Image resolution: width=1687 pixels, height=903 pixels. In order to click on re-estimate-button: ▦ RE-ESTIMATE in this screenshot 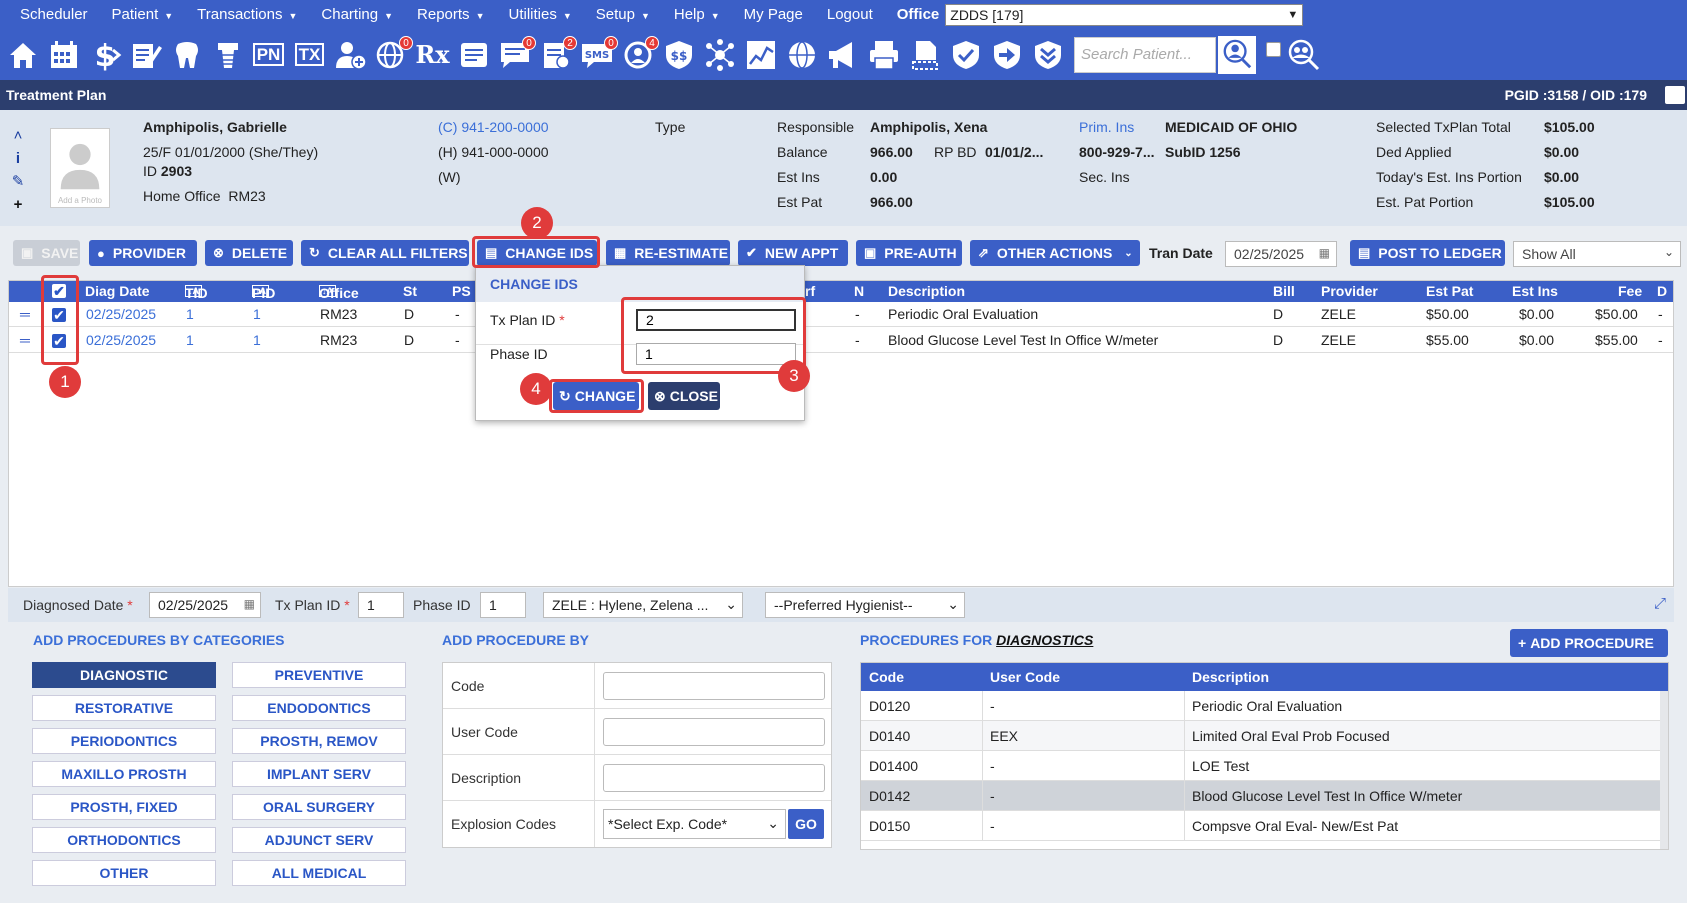, I will do `click(668, 253)`.